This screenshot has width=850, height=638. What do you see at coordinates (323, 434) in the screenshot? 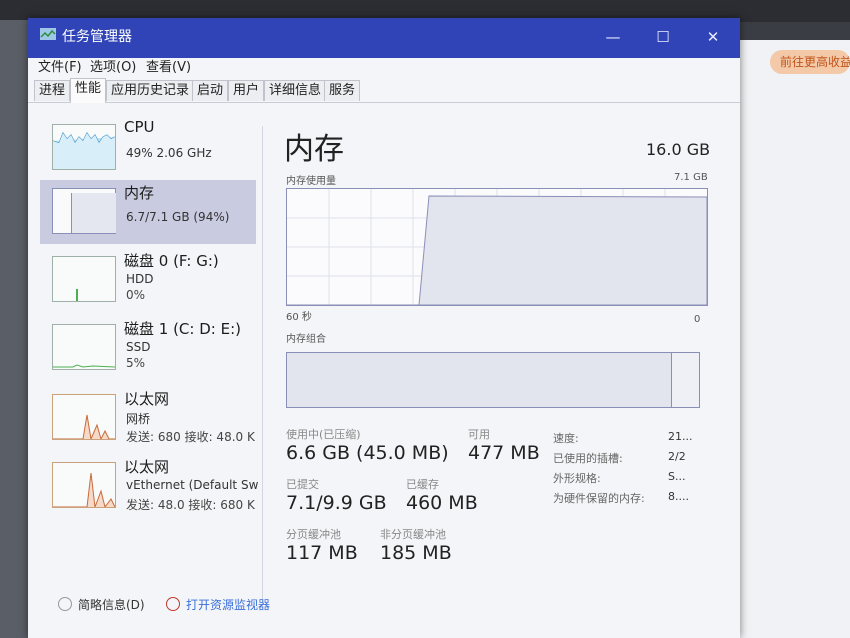
I see `in-use-label: 使用中(已压缩)` at bounding box center [323, 434].